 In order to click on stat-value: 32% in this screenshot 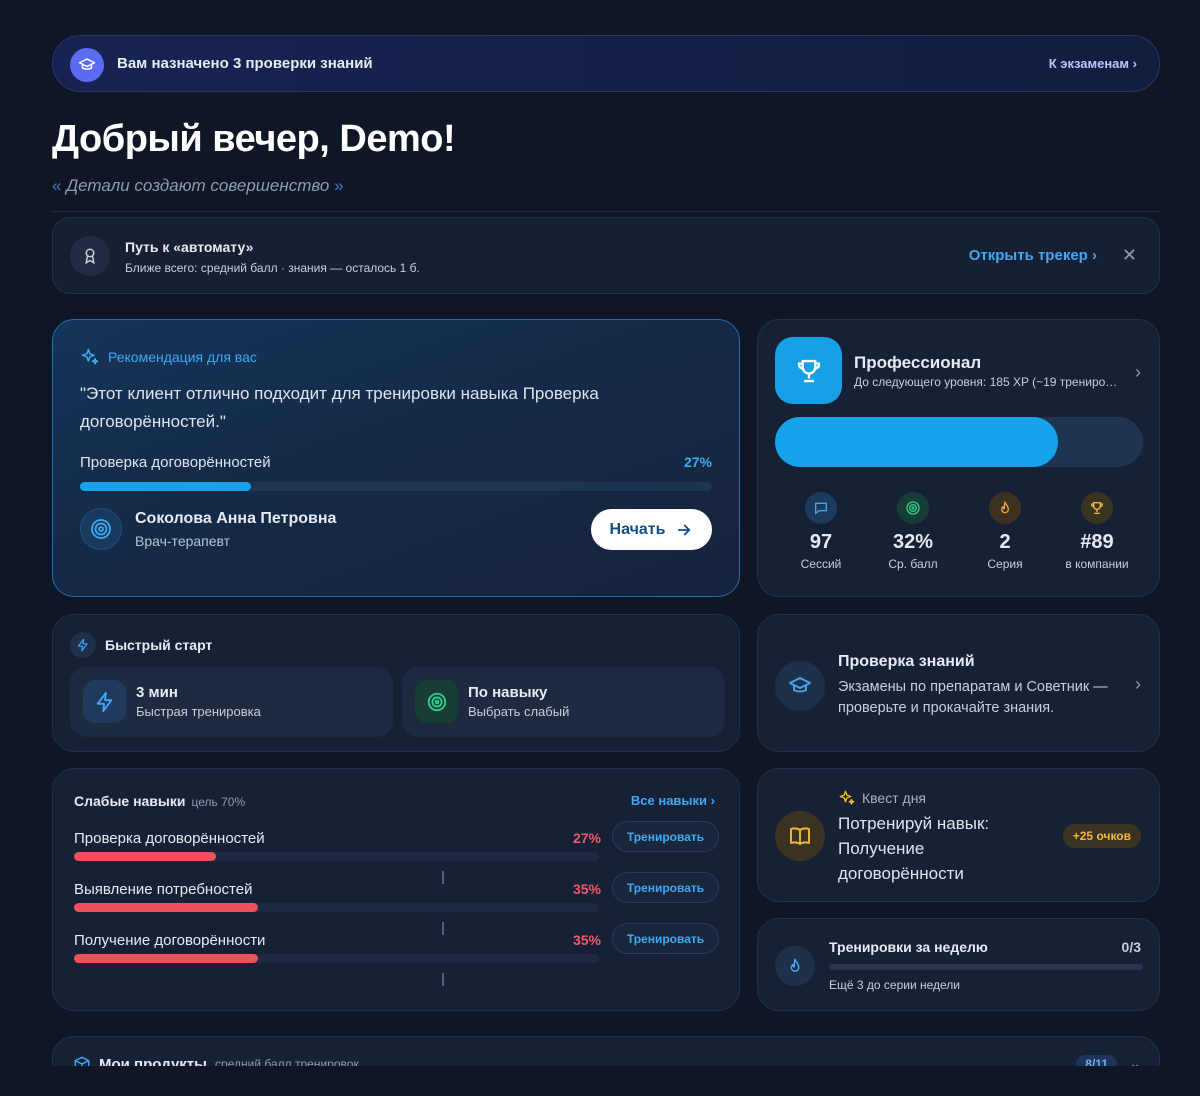, I will do `click(913, 542)`.